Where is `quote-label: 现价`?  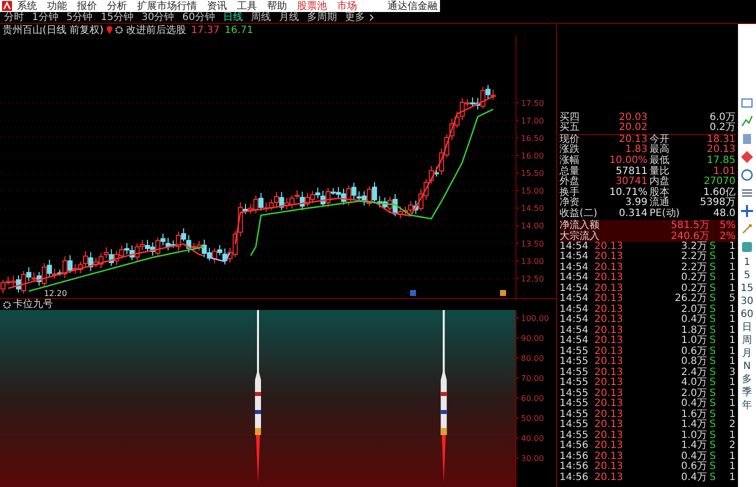 quote-label: 现价 is located at coordinates (570, 139).